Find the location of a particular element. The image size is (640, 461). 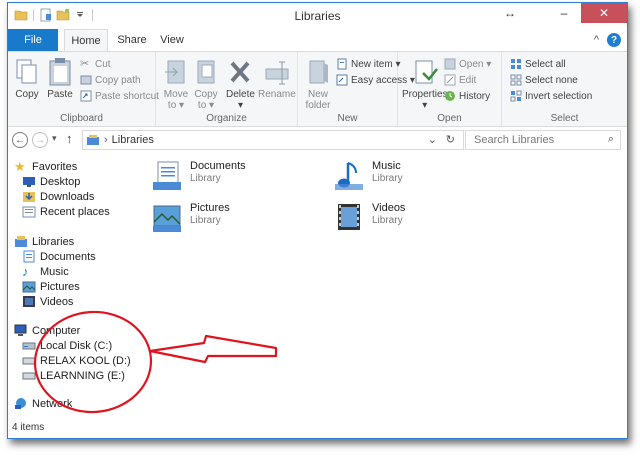

move-to-button: Move to ▾ is located at coordinates (176, 84).